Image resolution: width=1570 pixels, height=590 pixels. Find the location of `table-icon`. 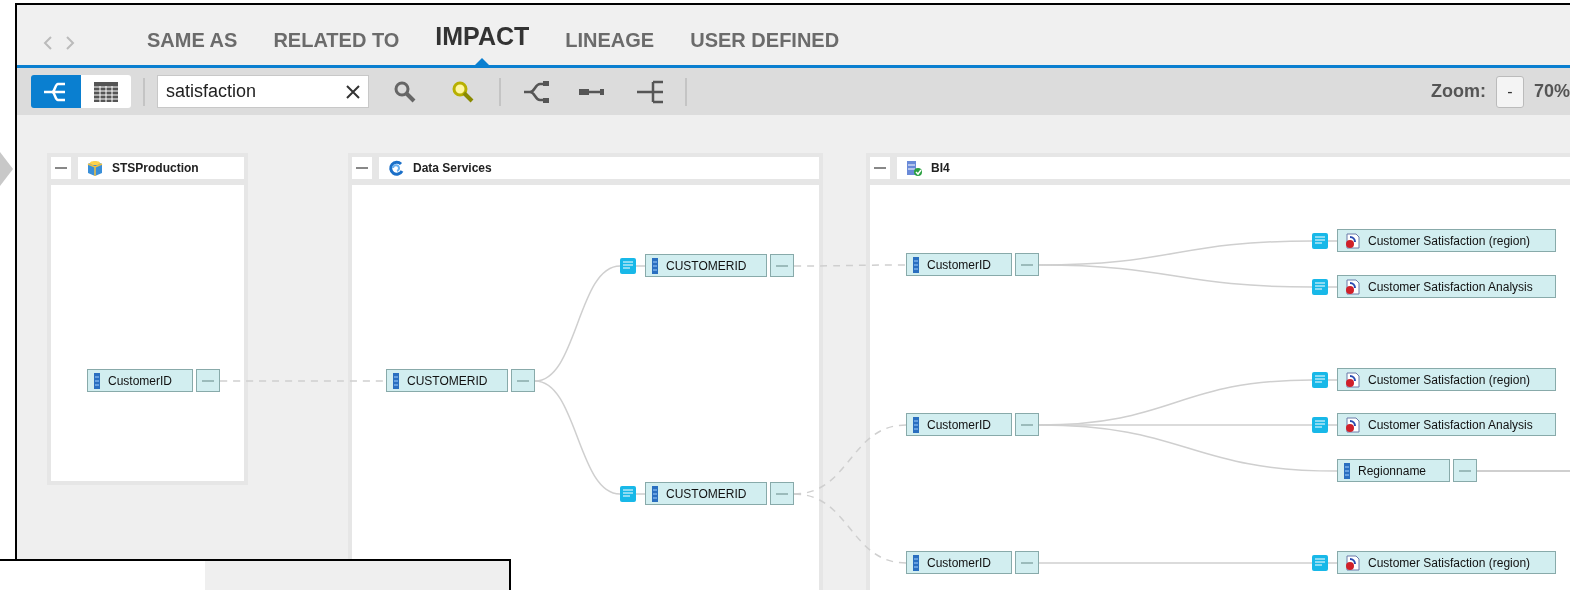

table-icon is located at coordinates (106, 91).